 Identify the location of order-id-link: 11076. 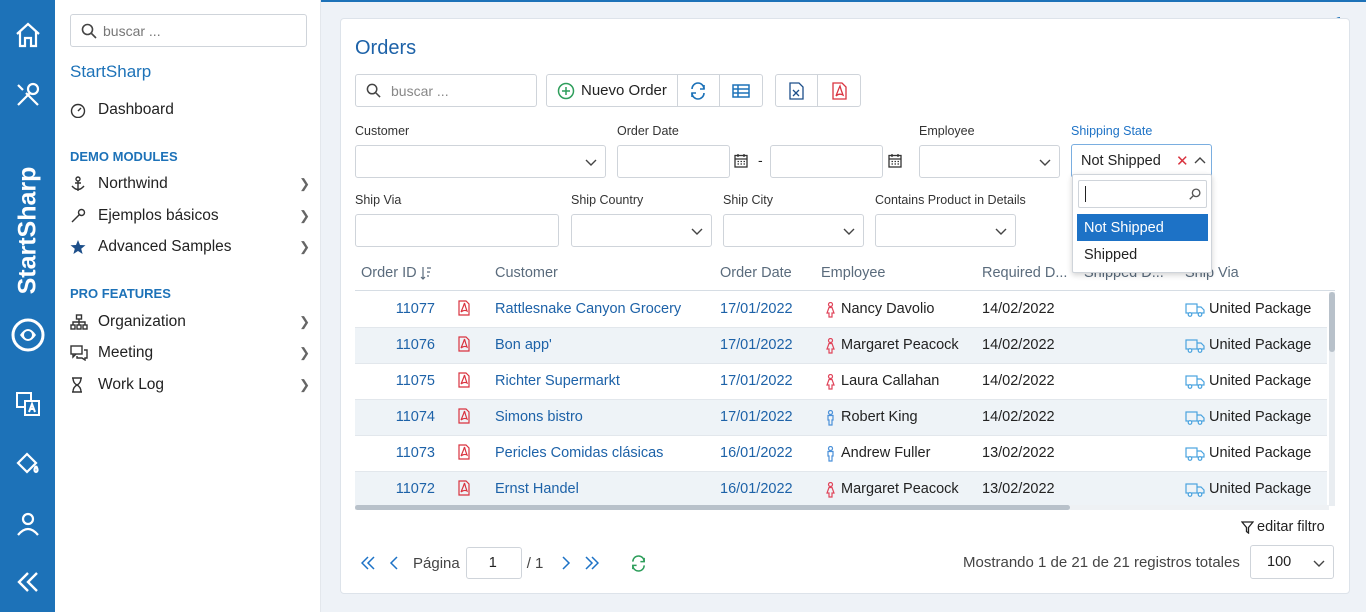
(415, 345).